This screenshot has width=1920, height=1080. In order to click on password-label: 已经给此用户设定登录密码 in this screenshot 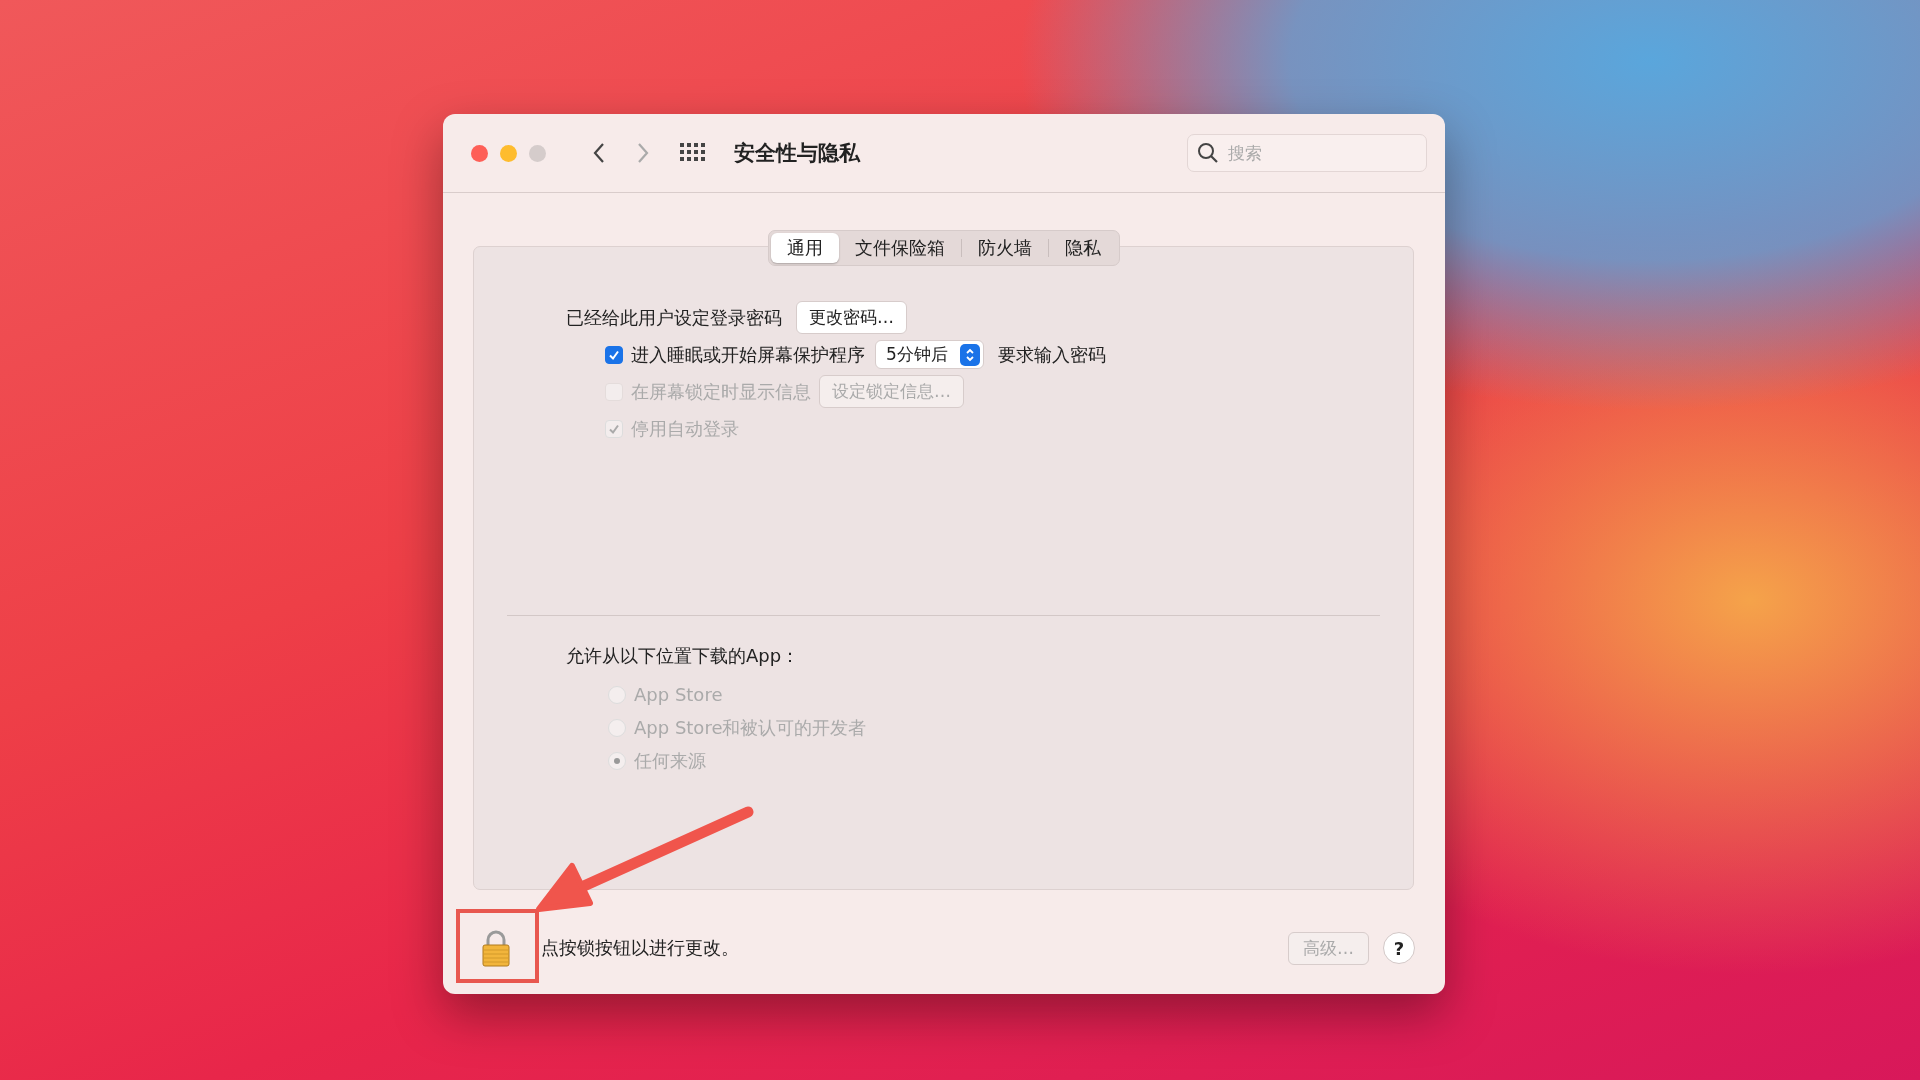, I will do `click(674, 317)`.